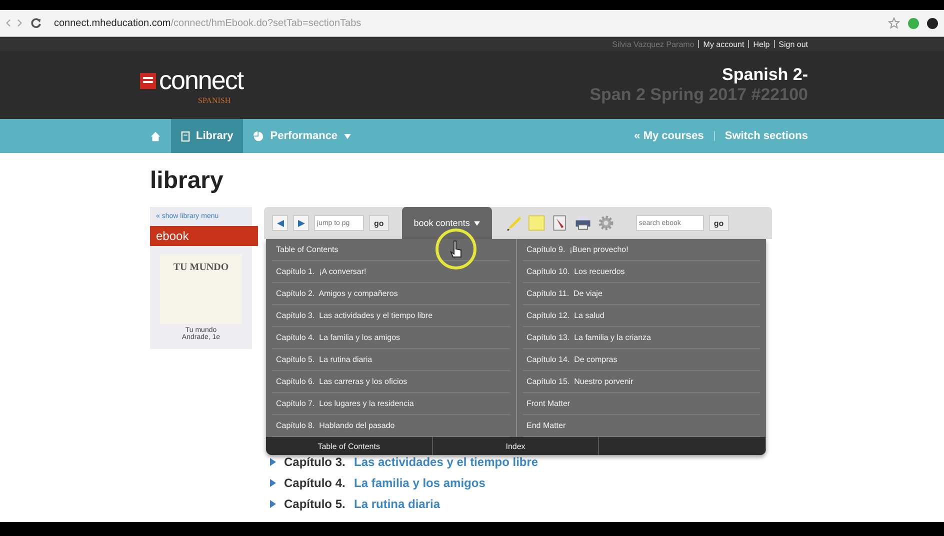 Image resolution: width=944 pixels, height=536 pixels. What do you see at coordinates (641, 382) in the screenshot?
I see `menu-item: Capítulo 15. Nuestro porvenir` at bounding box center [641, 382].